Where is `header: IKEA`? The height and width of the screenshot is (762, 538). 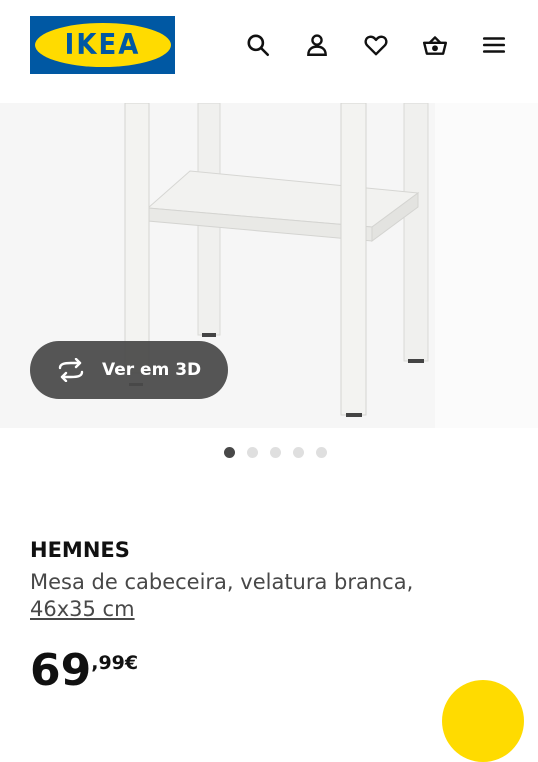
header: IKEA is located at coordinates (269, 45).